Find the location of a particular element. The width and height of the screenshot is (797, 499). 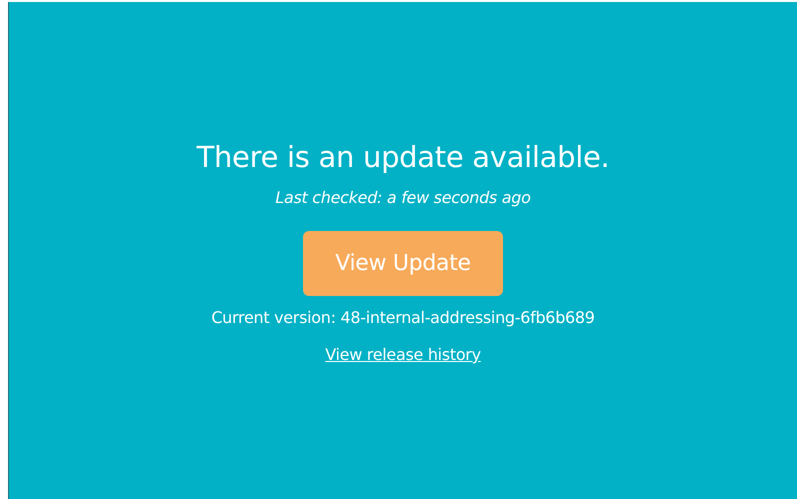

last-checked-text: Last checked: a few seconds ago is located at coordinates (403, 197).